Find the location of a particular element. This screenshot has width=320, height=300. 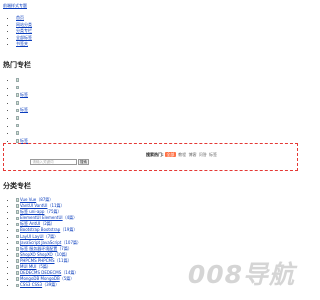

hot-section-title: 热门专栏 is located at coordinates (17, 65).